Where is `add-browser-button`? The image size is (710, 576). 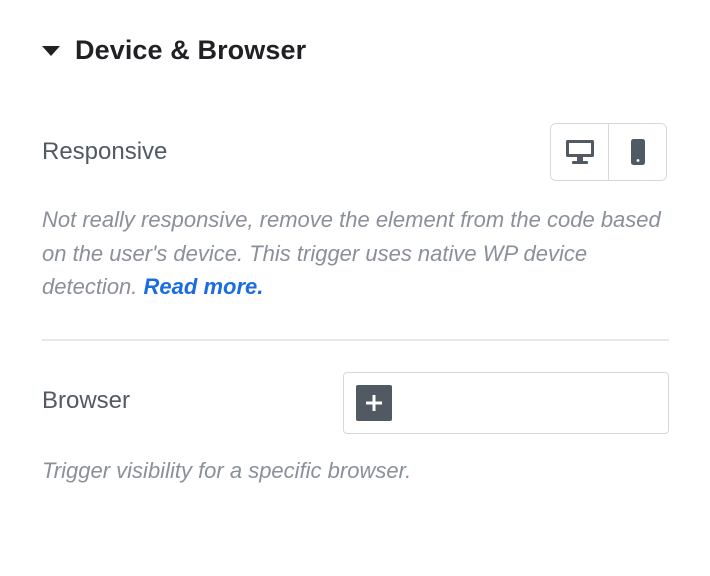
add-browser-button is located at coordinates (374, 403).